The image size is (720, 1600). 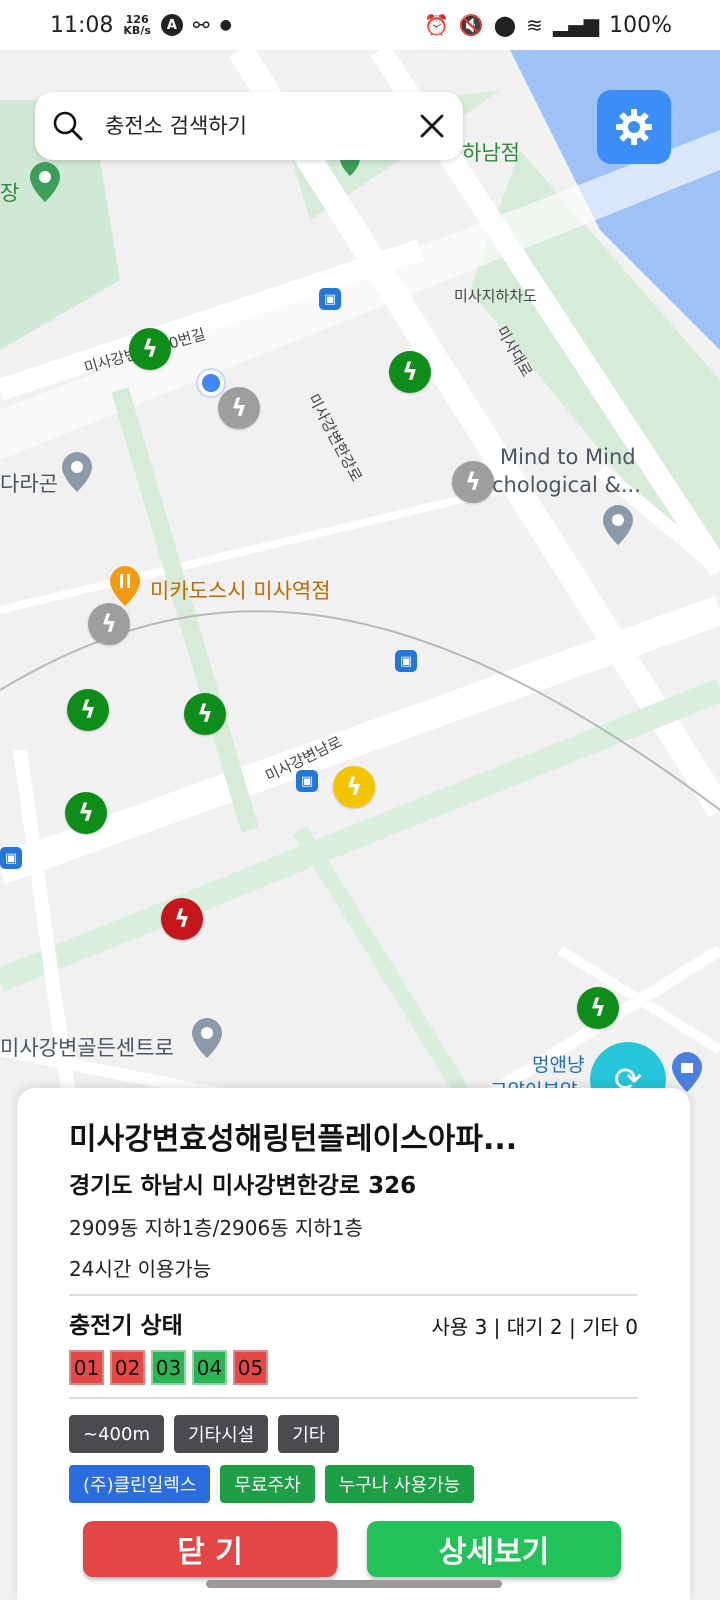 I want to click on darago-label: 다라곤, so click(x=29, y=484).